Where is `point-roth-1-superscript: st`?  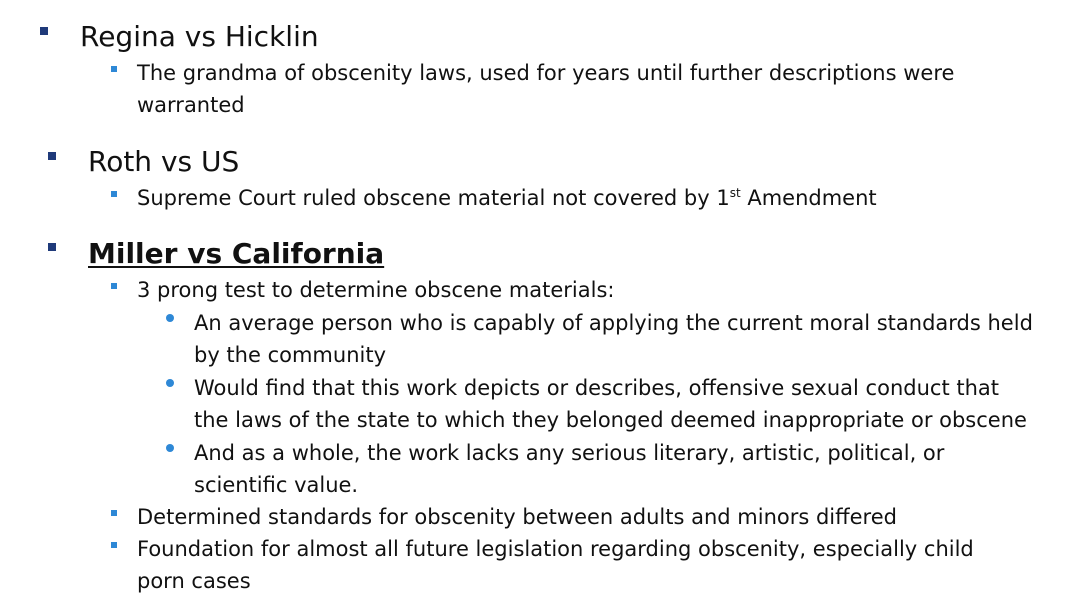 point-roth-1-superscript: st is located at coordinates (735, 193).